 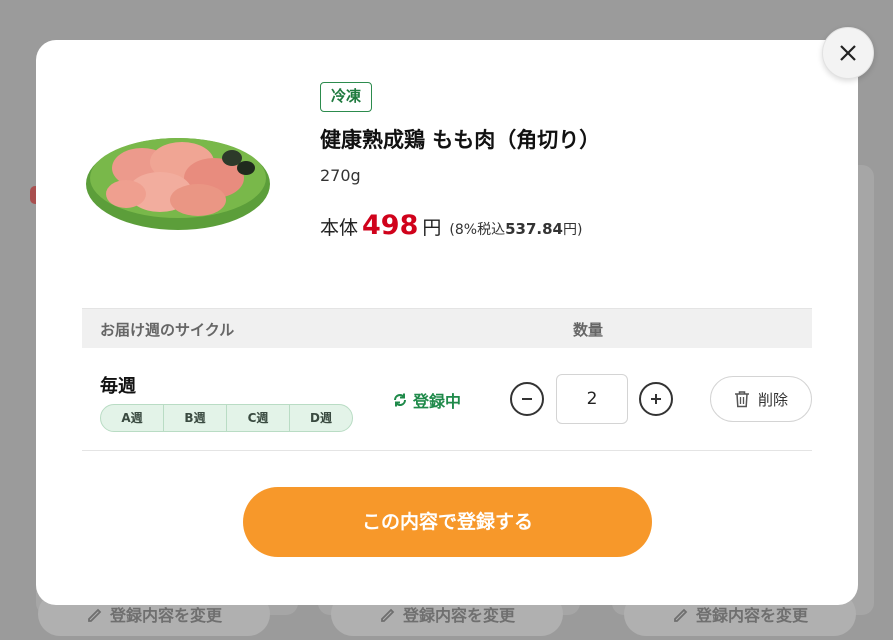 I want to click on plus-icon, so click(x=656, y=399).